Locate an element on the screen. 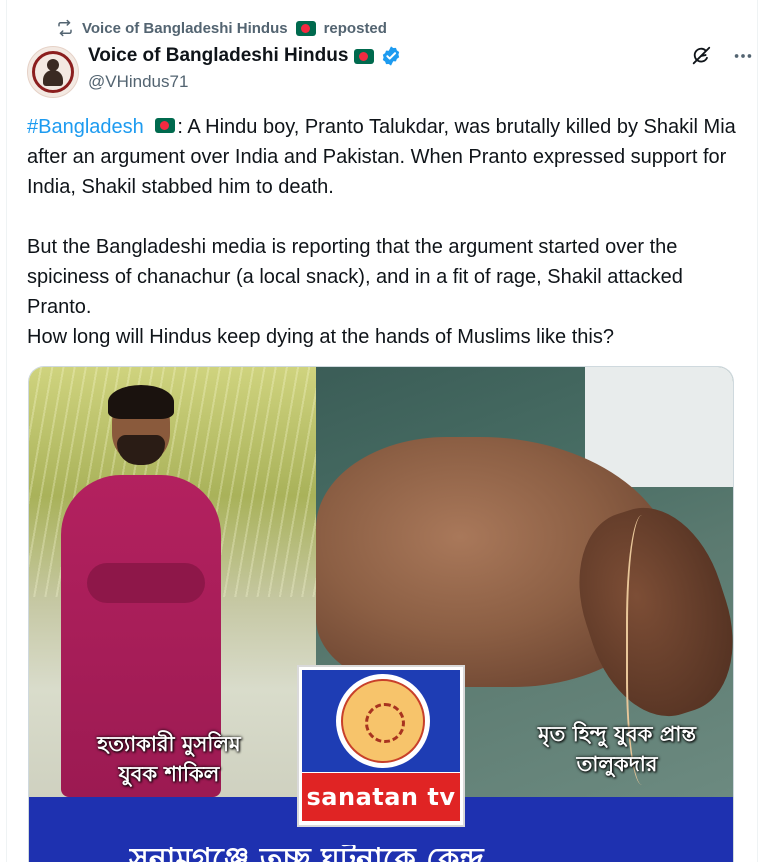 This screenshot has width=779, height=862. caption-left-line-2: যুবক শাকিল is located at coordinates (169, 774).